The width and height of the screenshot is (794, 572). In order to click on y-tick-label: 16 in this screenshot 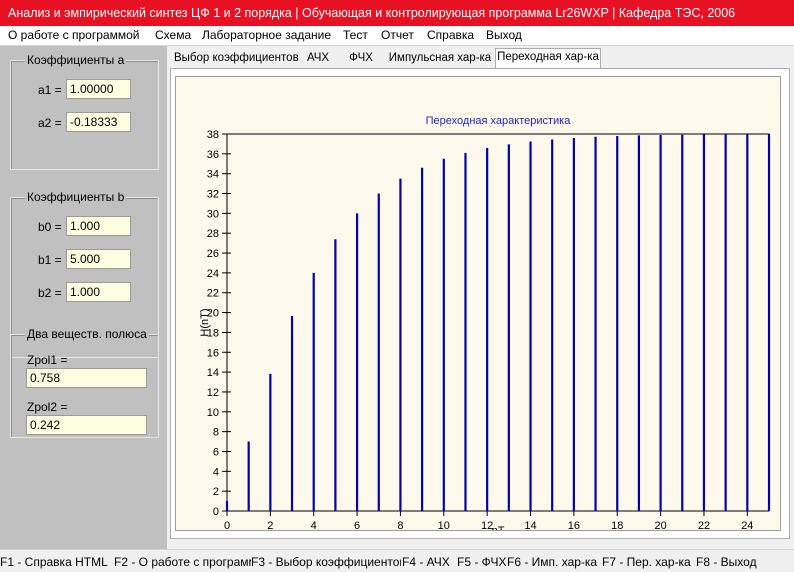, I will do `click(213, 353)`.